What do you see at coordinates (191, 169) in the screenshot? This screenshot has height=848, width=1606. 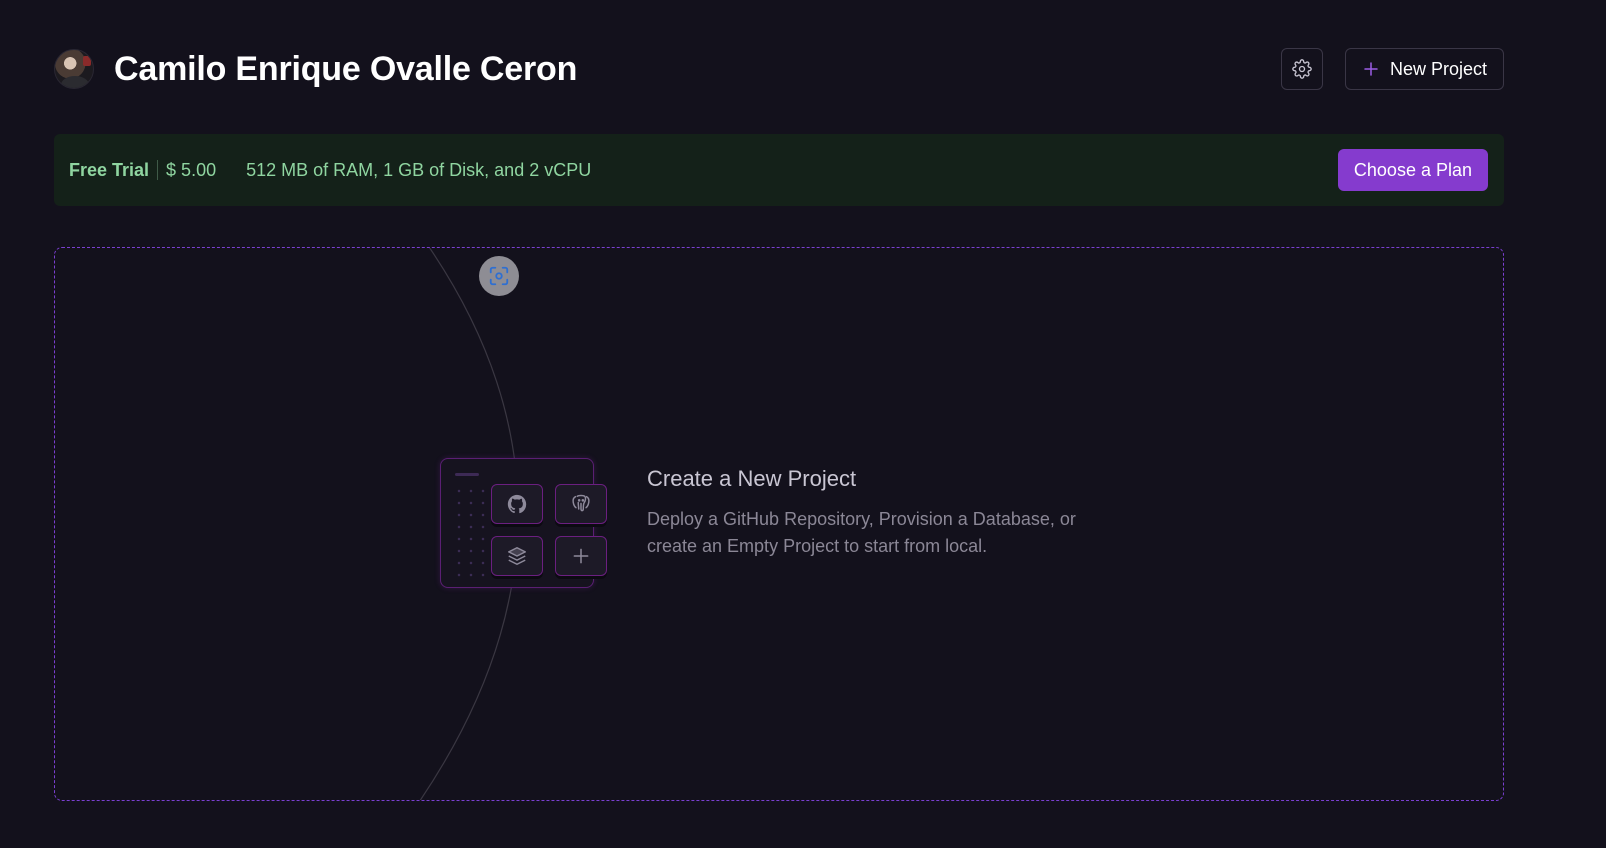 I see `trial-amount: $ 5.00` at bounding box center [191, 169].